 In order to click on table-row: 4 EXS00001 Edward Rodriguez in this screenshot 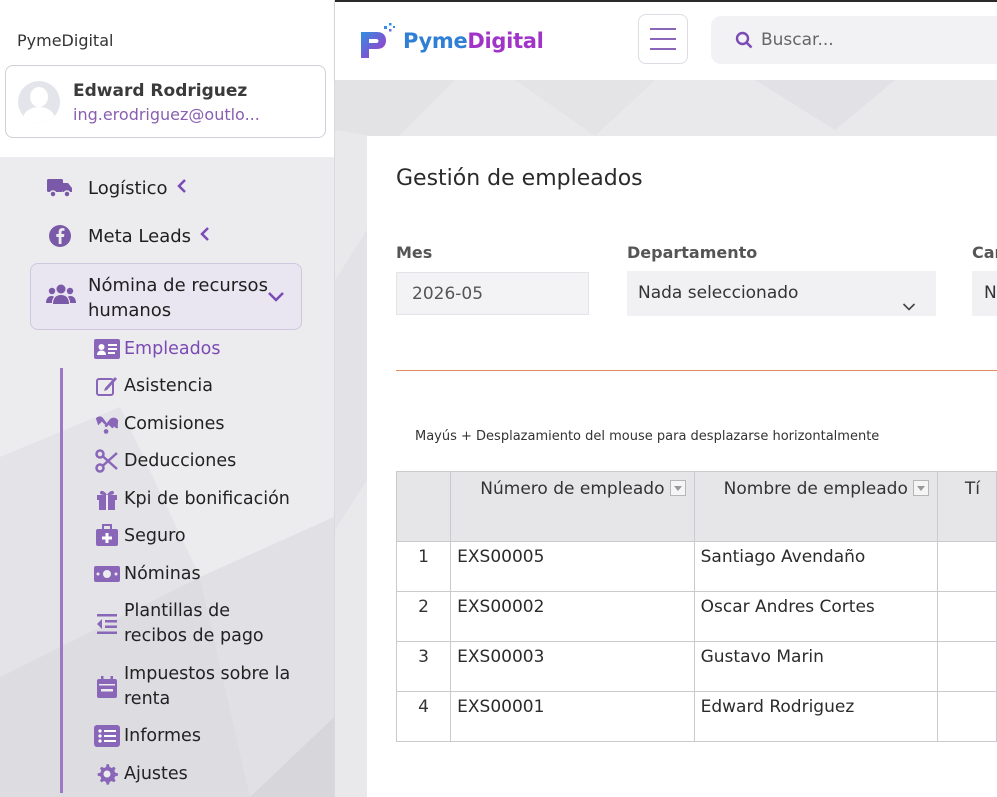, I will do `click(696, 716)`.